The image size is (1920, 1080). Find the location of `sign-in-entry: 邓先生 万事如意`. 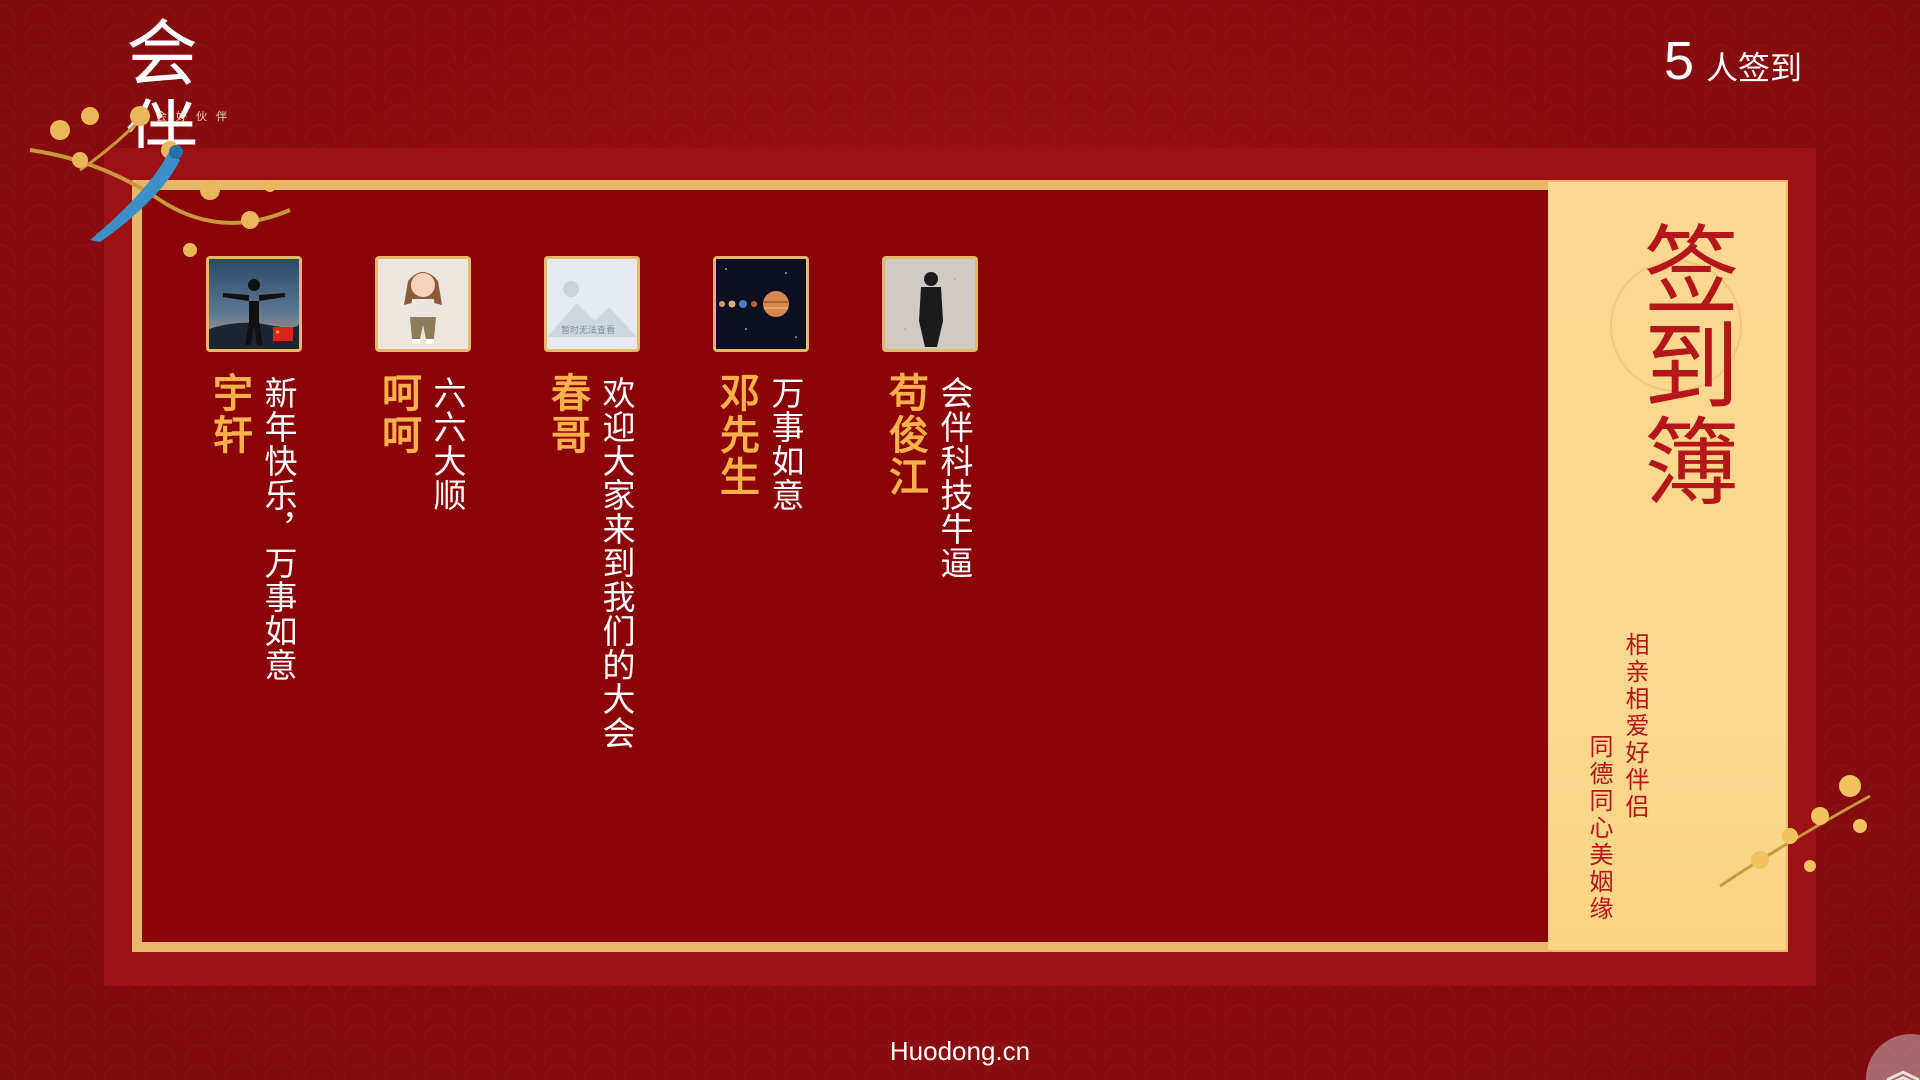

sign-in-entry: 邓先生 万事如意 is located at coordinates (763, 596).